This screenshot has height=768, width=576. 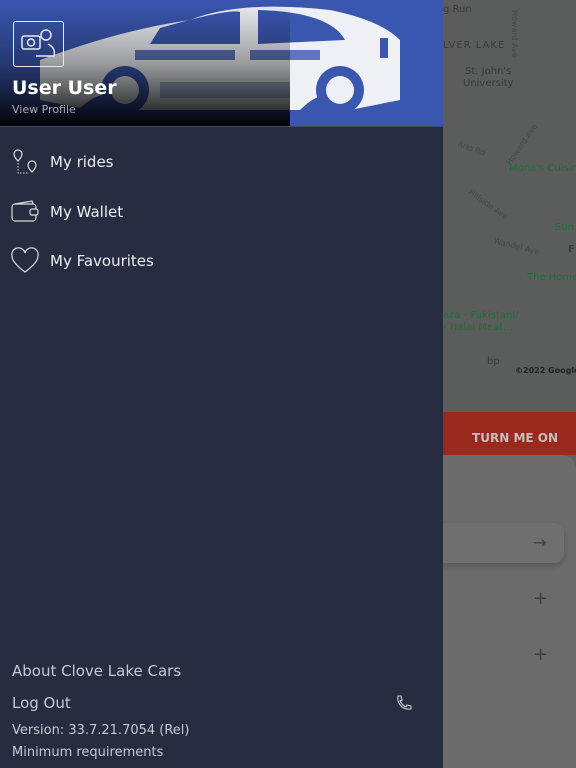 I want to click on avatar, so click(x=38, y=44).